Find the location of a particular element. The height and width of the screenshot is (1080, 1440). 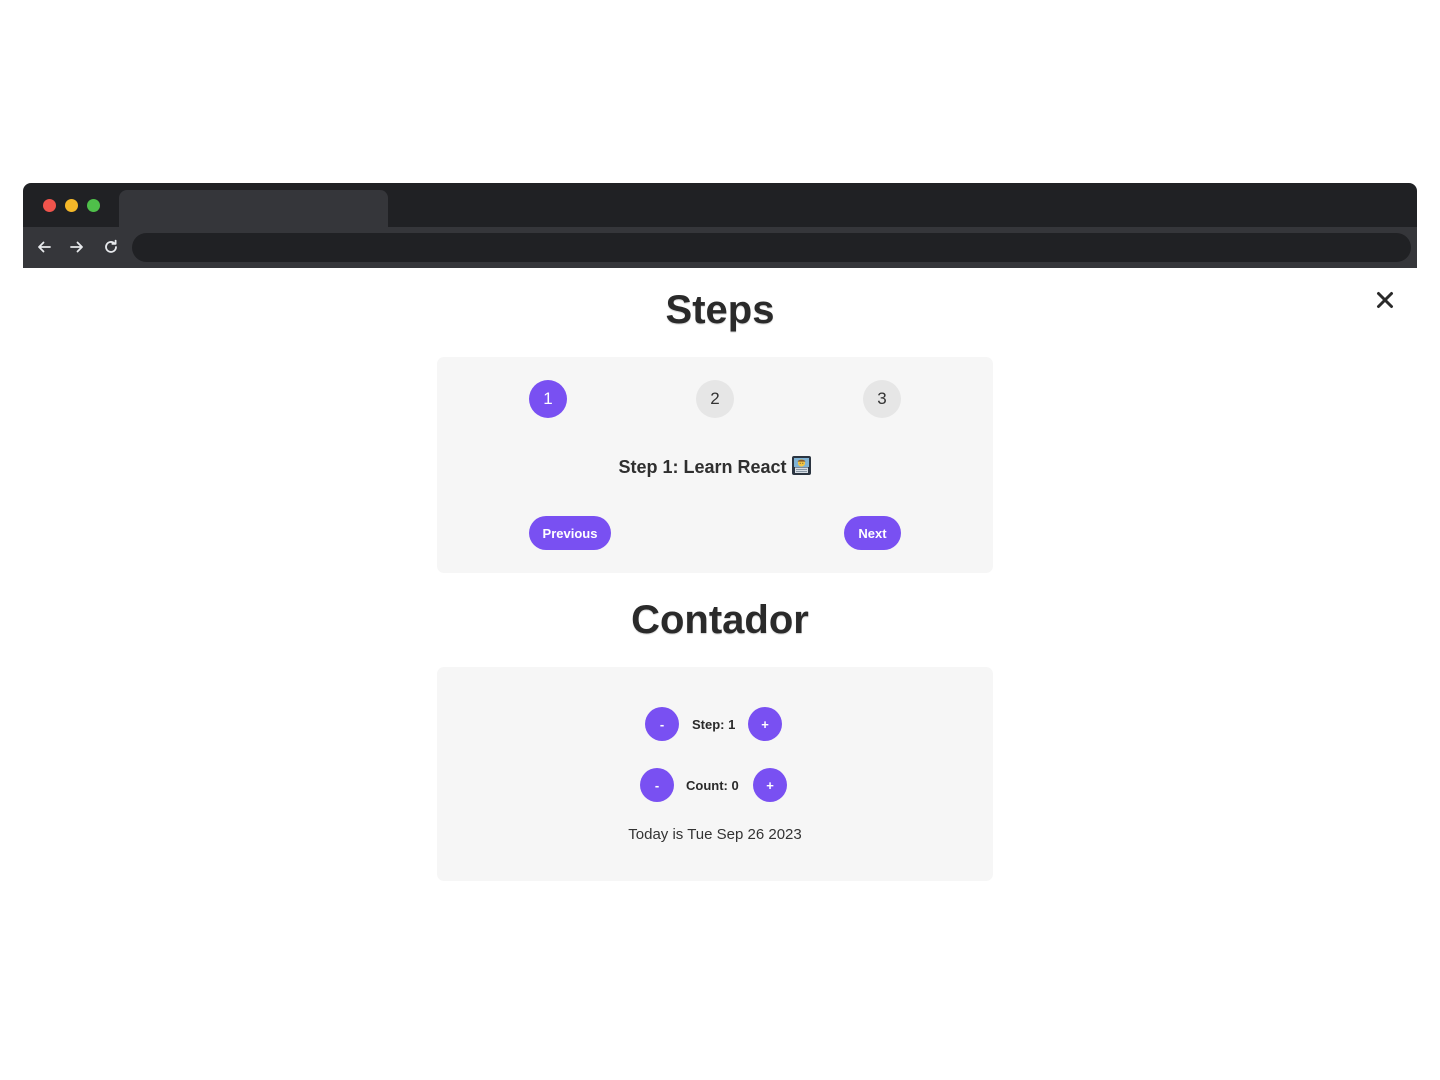

step-decrement-button: - is located at coordinates (662, 724).